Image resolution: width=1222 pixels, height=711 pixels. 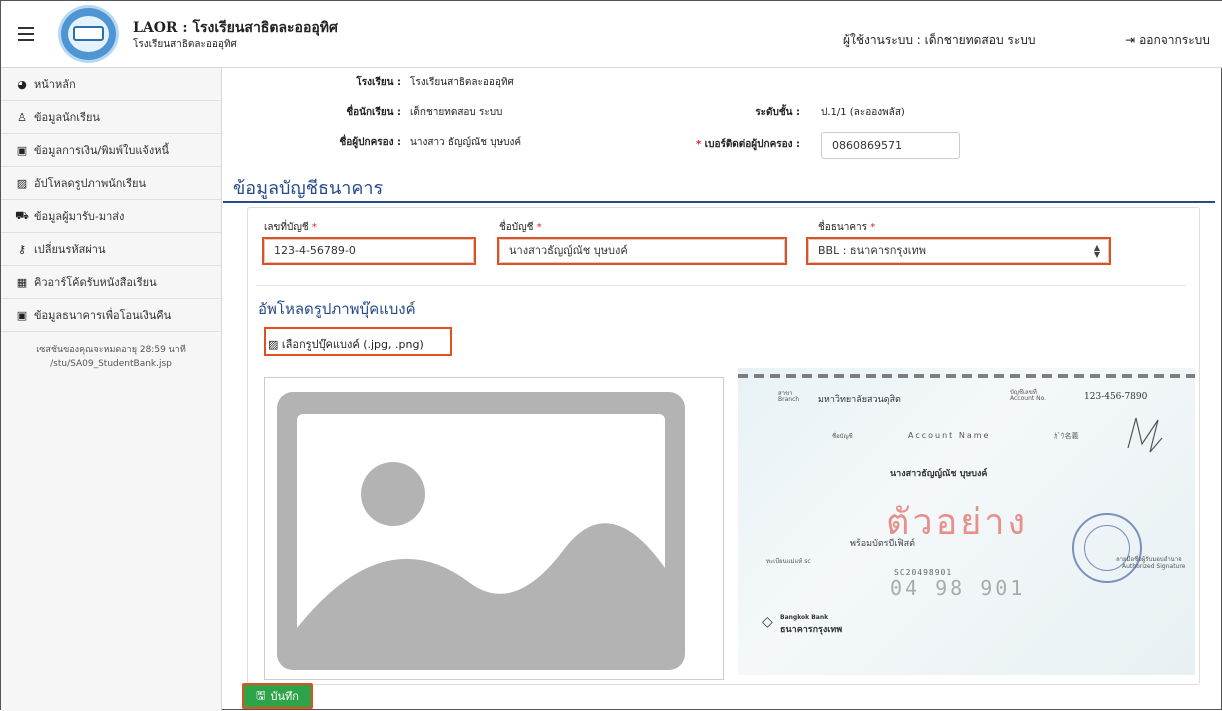 I want to click on upload-section-title: อัพโหลดรูปภาพบุ๊คแบงค์, so click(x=337, y=309).